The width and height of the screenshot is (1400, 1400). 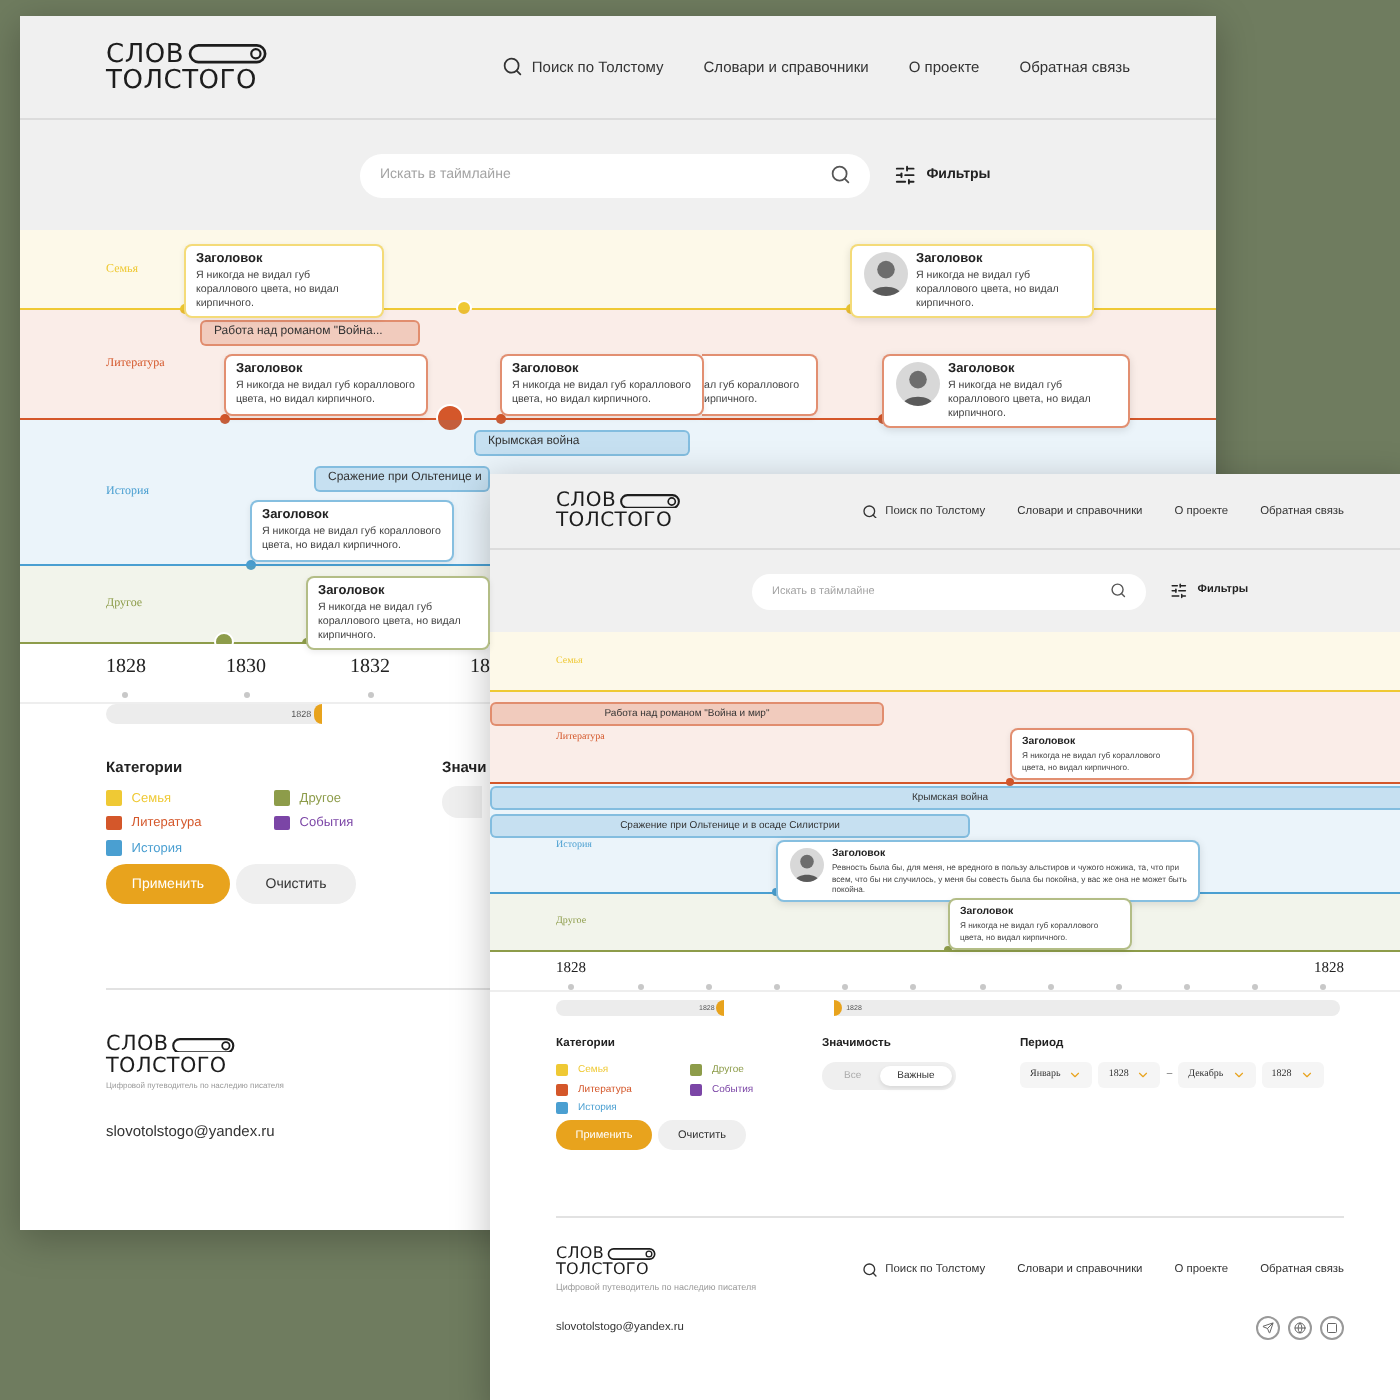 I want to click on year-label: 18, so click(x=480, y=667).